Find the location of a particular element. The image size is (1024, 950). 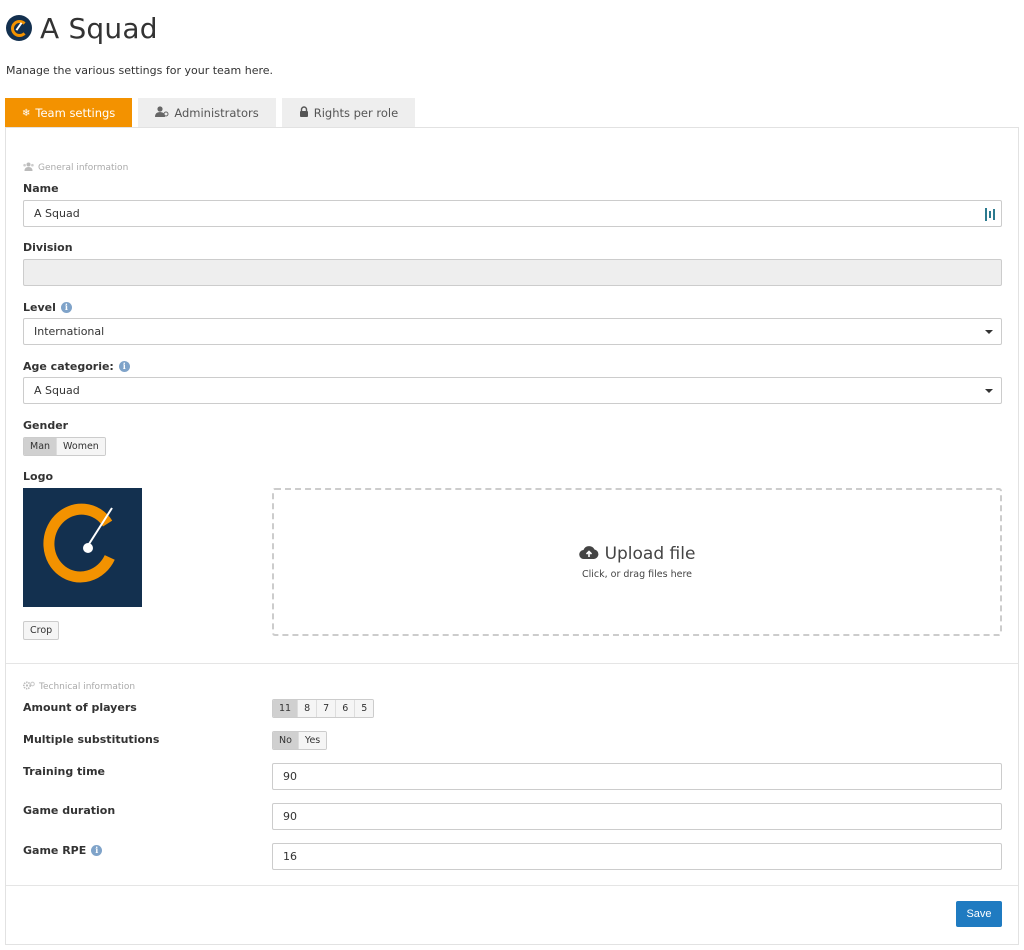

players-option-11: 11 is located at coordinates (286, 708).